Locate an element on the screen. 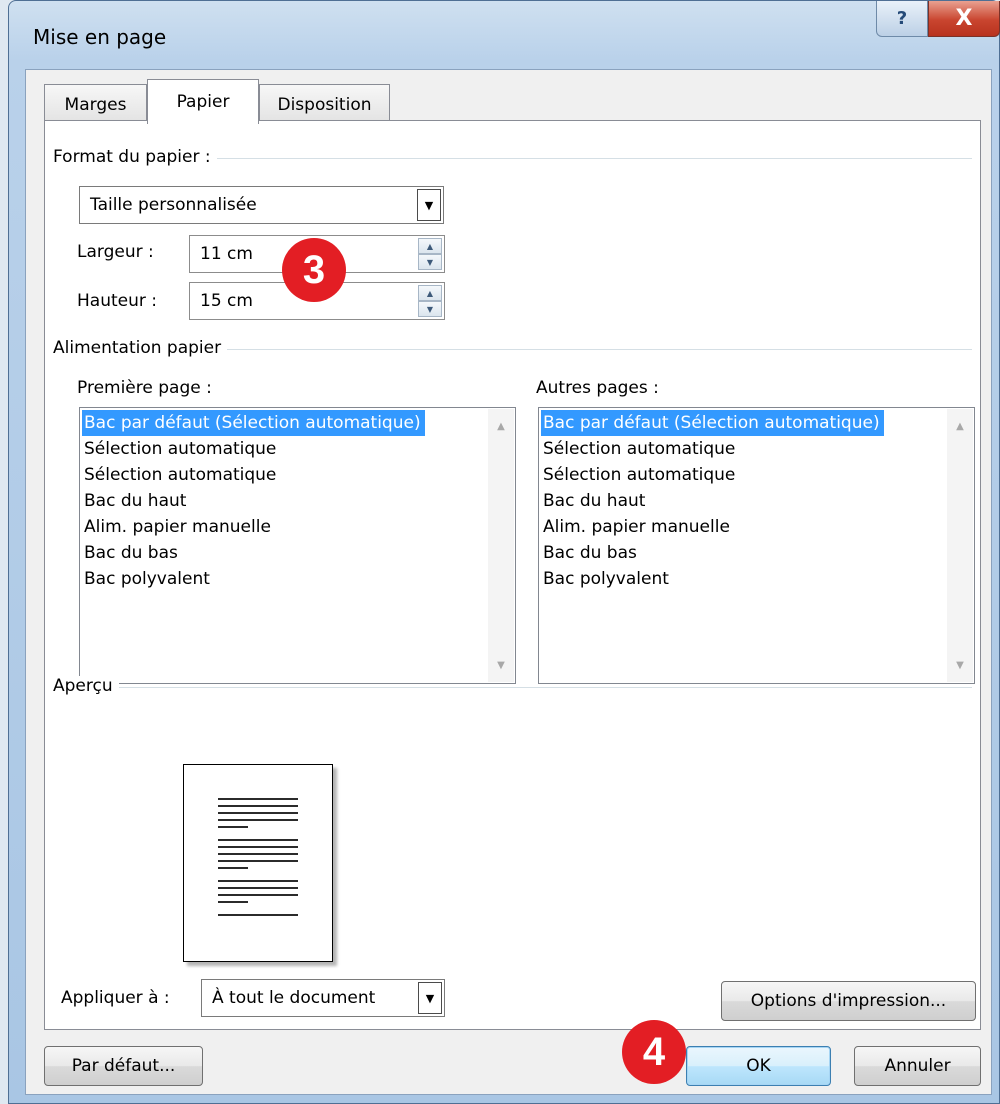 The image size is (1000, 1104). paper-source-group-label: Alimentation papier is located at coordinates (140, 348).